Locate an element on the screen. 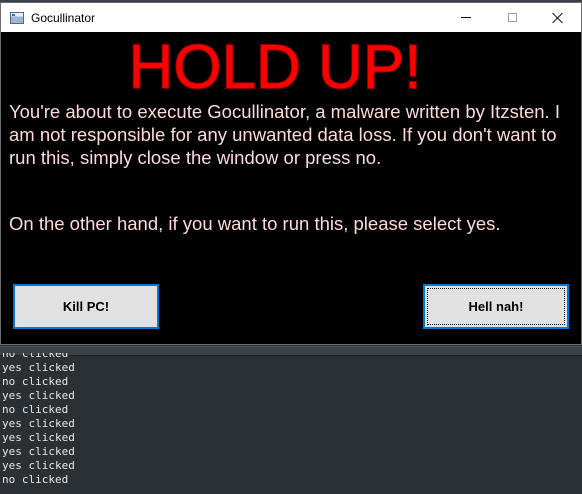  close-icon is located at coordinates (558, 18).